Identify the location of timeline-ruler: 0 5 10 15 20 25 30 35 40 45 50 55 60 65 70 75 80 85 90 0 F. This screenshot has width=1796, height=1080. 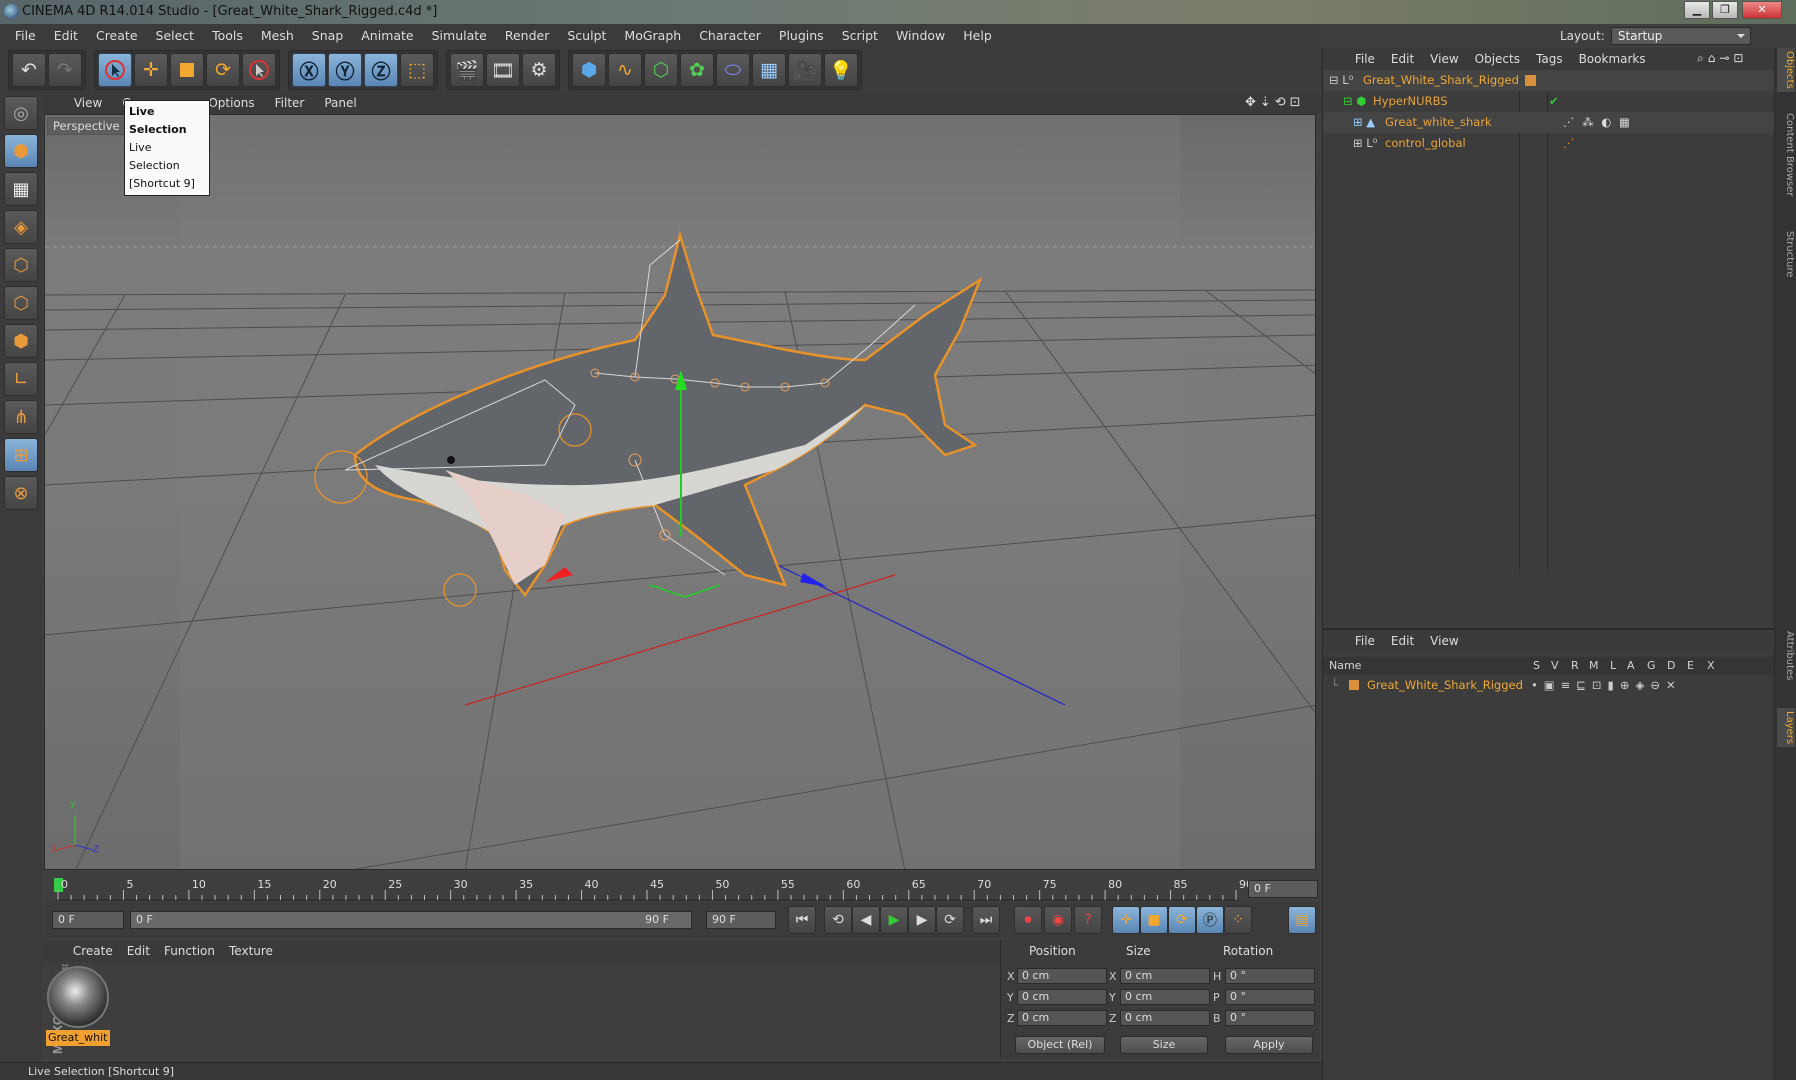
(682, 889).